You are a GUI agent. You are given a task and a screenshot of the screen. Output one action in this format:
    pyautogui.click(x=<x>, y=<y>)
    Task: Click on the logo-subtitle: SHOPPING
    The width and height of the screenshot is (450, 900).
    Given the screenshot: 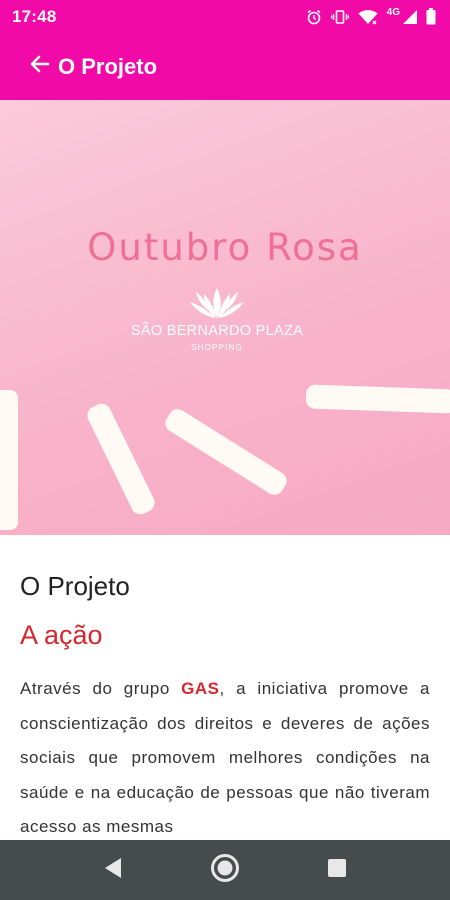 What is the action you would take?
    pyautogui.click(x=217, y=347)
    